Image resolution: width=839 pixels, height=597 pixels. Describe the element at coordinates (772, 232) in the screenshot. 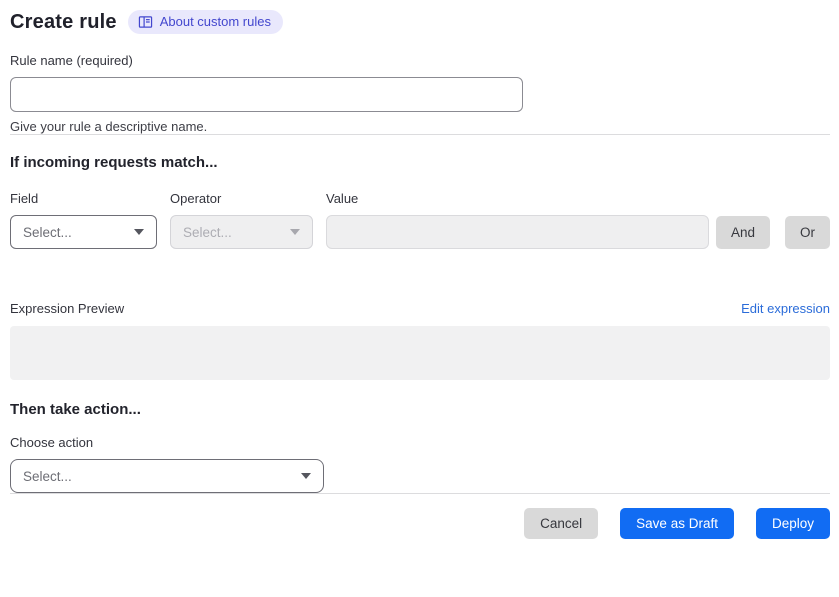

I see `and-or-group: And Or` at that location.